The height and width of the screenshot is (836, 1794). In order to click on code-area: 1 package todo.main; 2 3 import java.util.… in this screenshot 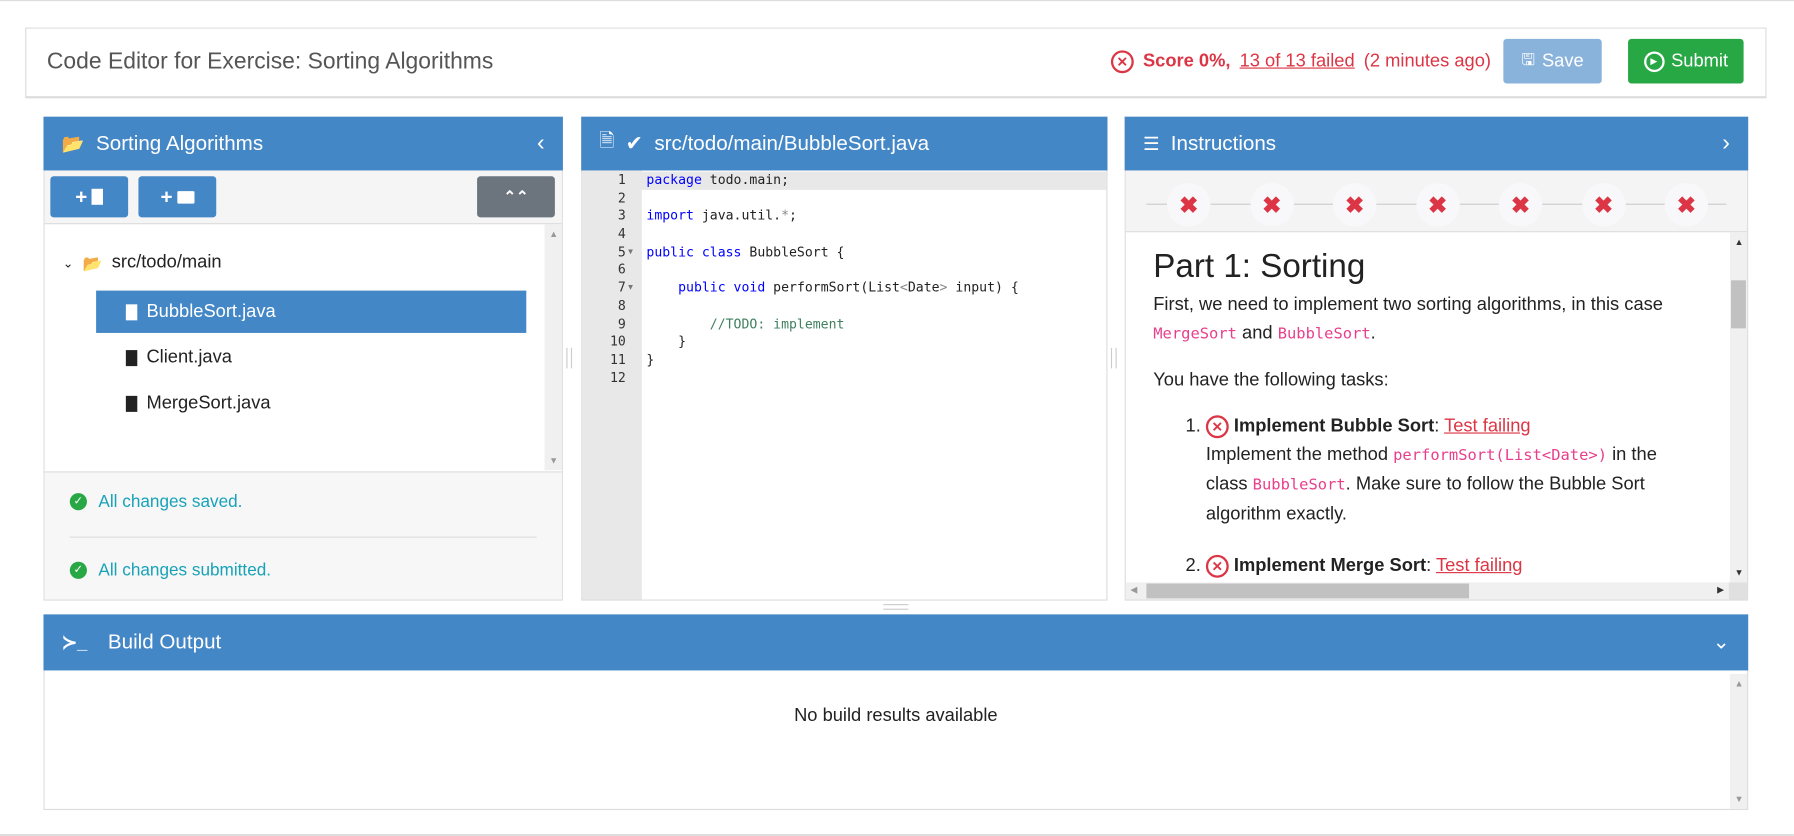, I will do `click(844, 279)`.